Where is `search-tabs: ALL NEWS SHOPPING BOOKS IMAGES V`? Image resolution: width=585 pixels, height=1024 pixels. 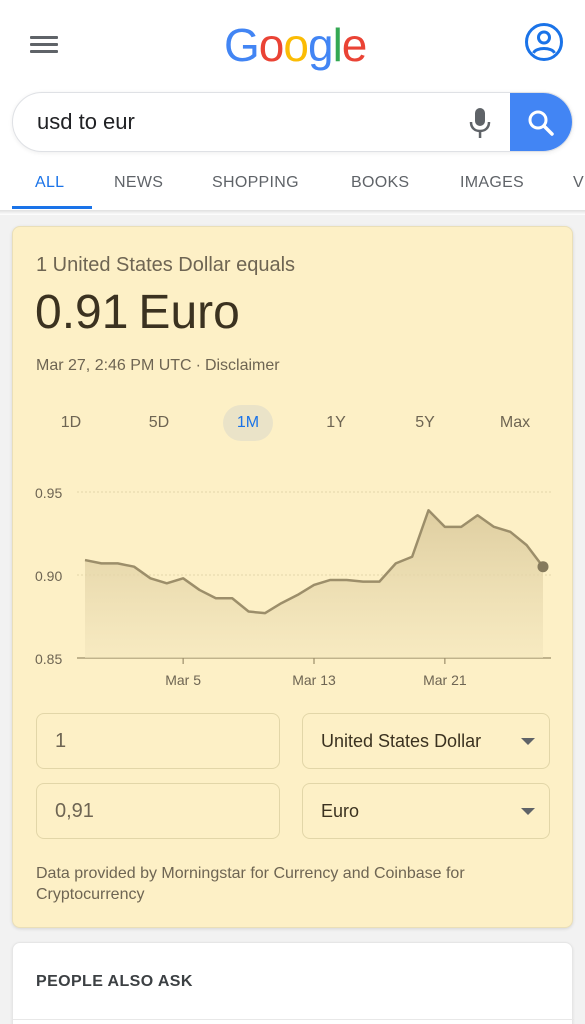
search-tabs: ALL NEWS SHOPPING BOOKS IMAGES V is located at coordinates (292, 186).